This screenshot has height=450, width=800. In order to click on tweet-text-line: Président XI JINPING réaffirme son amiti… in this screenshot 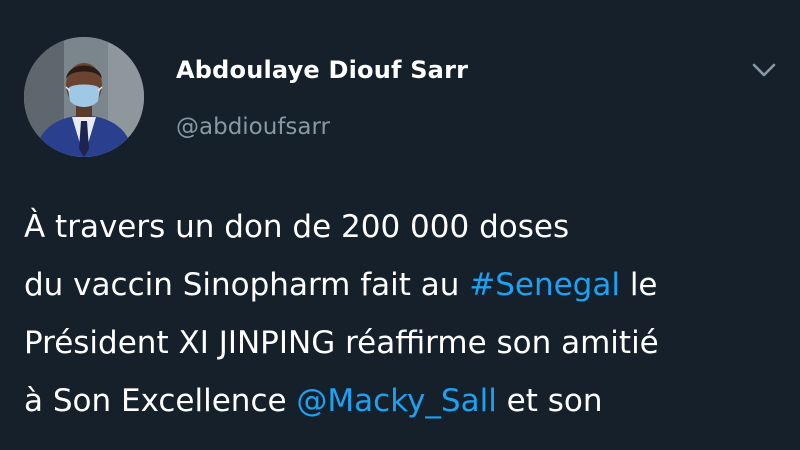, I will do `click(404, 343)`.